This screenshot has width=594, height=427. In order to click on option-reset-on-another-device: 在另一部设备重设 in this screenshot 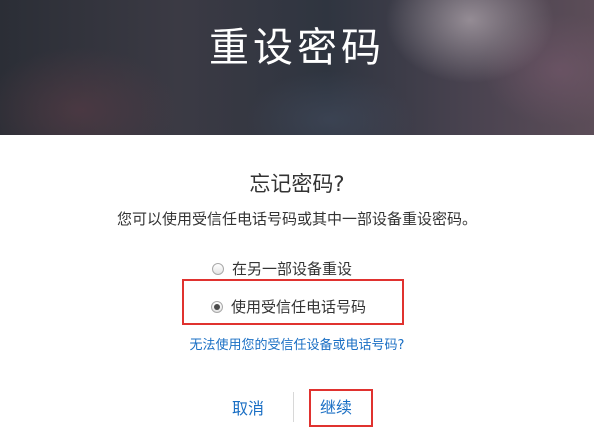, I will do `click(282, 268)`.